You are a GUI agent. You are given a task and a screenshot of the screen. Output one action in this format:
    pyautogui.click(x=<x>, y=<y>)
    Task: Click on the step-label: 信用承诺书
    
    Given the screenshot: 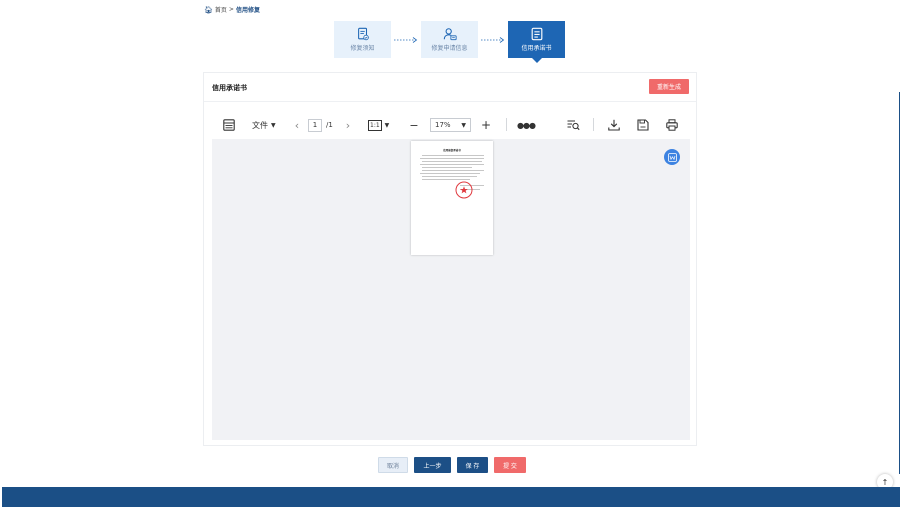 What is the action you would take?
    pyautogui.click(x=536, y=48)
    